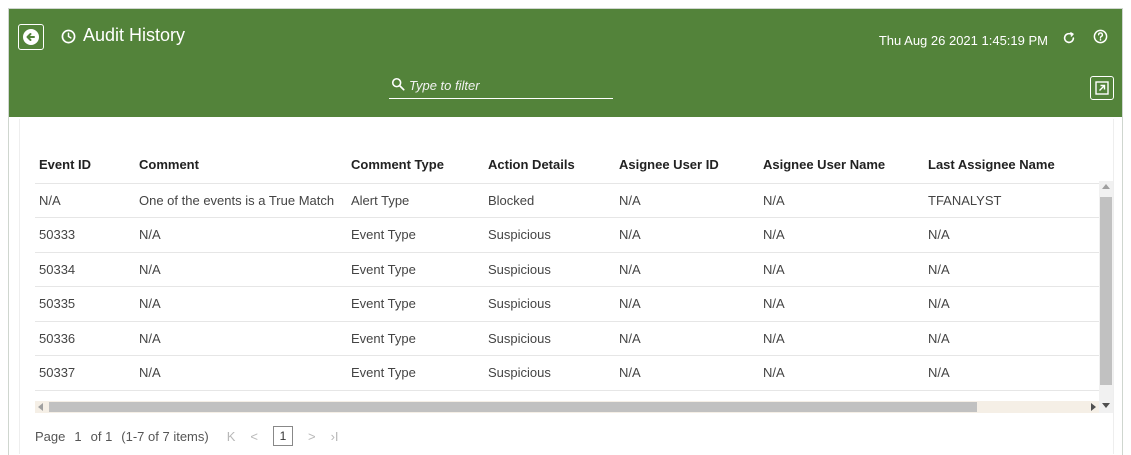 The width and height of the screenshot is (1131, 455). I want to click on back-arrow-icon, so click(31, 37).